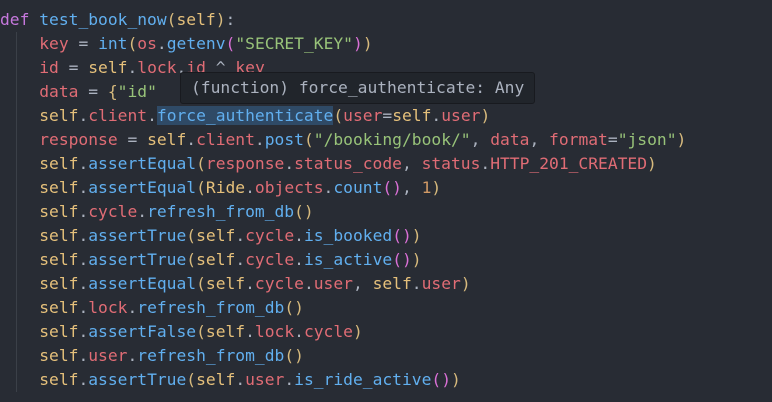 The height and width of the screenshot is (402, 772). Describe the element at coordinates (343, 356) in the screenshot. I see `code-line: self.user.refresh_from_db()` at that location.